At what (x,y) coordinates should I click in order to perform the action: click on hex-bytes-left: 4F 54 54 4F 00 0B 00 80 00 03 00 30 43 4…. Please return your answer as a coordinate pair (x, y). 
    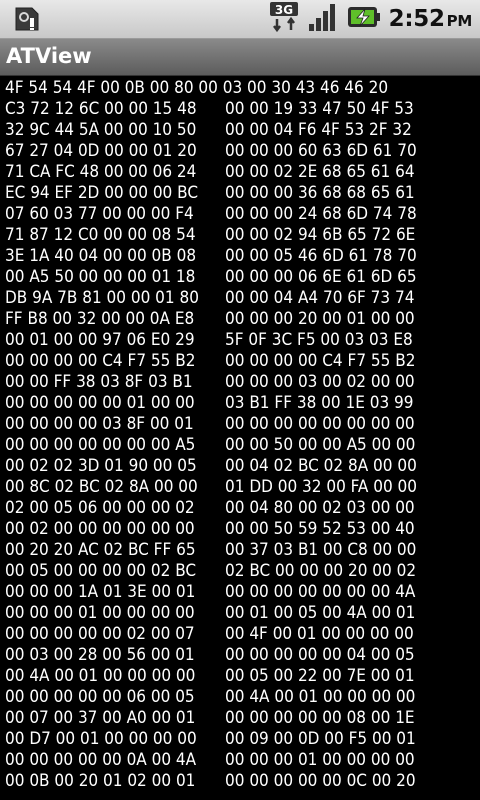
    Looking at the image, I should click on (197, 88).